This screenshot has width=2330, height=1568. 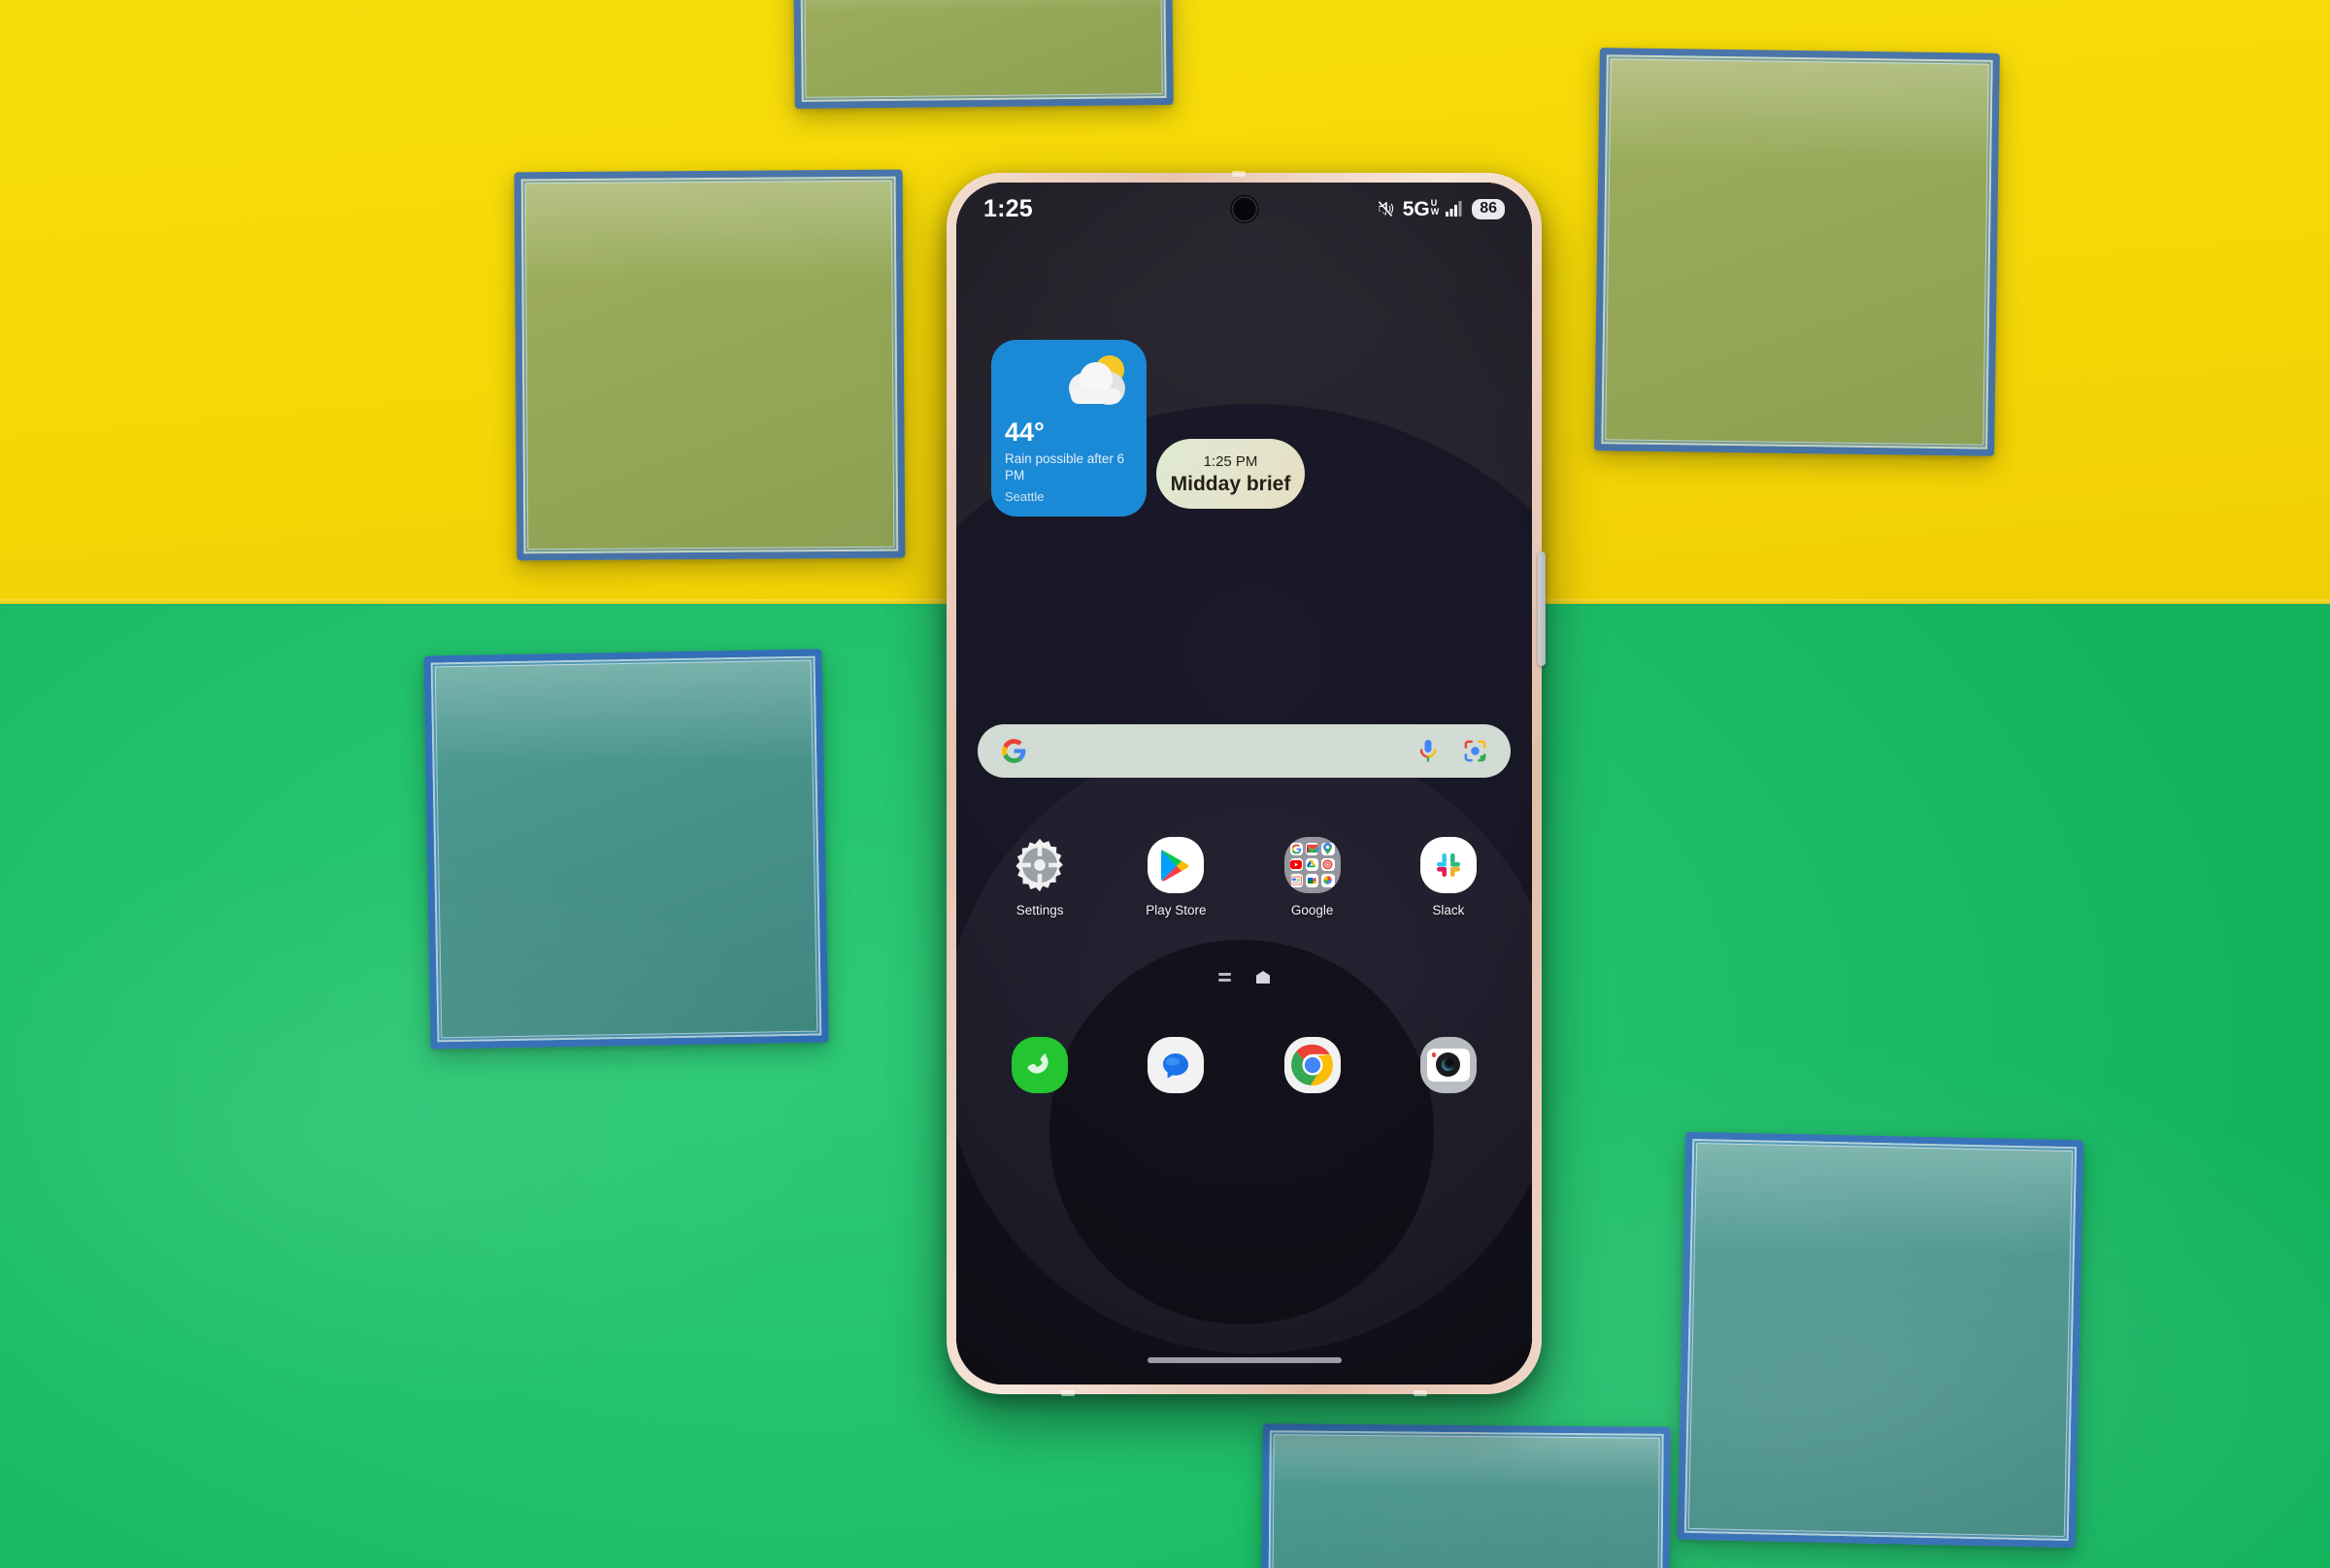 I want to click on dock-camera, so click(x=1448, y=1064).